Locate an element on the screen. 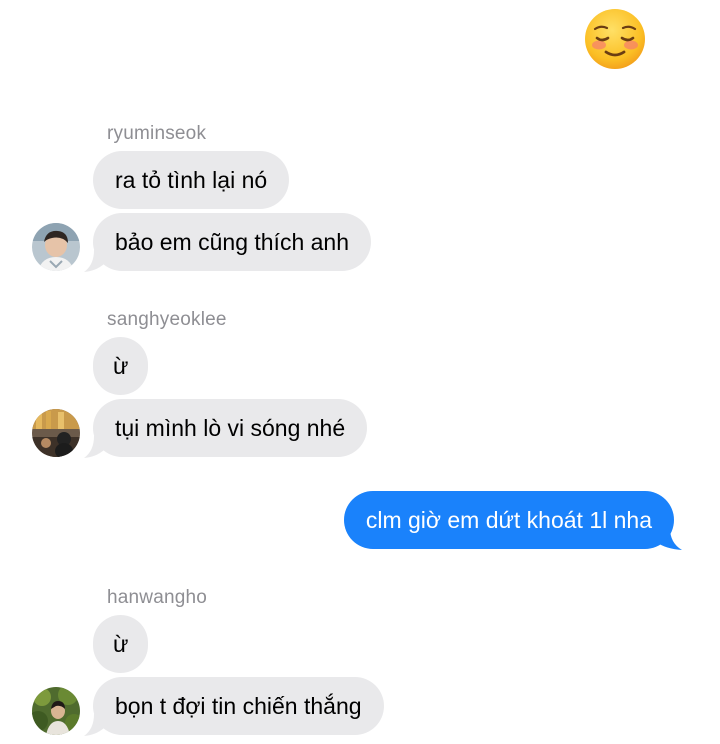 This screenshot has width=720, height=744. avatar-sanghyeoklee is located at coordinates (56, 433).